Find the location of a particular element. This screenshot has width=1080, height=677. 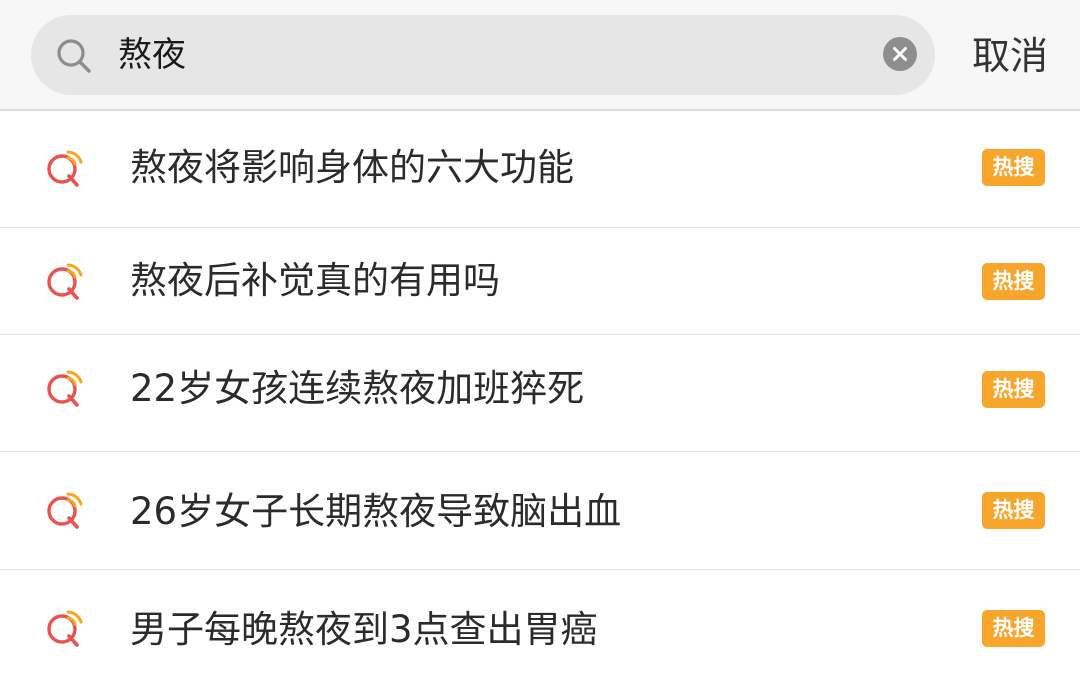

cancel-button: 取消 is located at coordinates (1010, 56).